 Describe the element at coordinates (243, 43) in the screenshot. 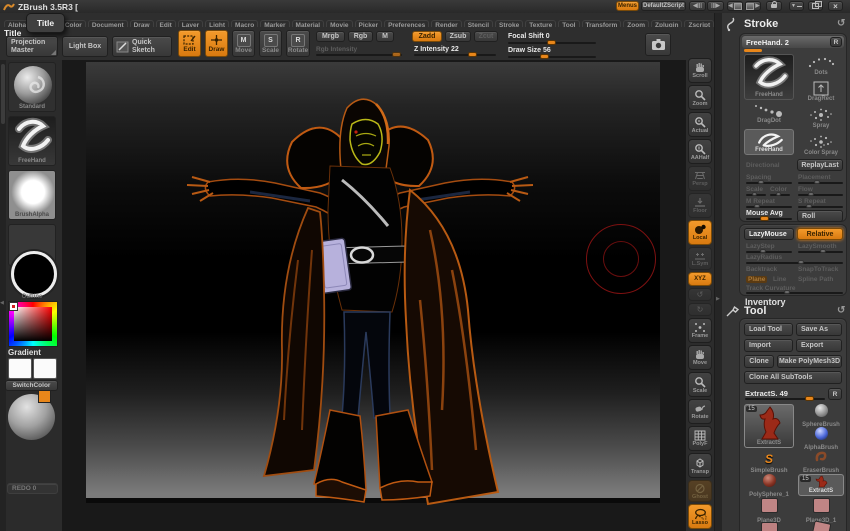

I see `move-button: M Move` at that location.